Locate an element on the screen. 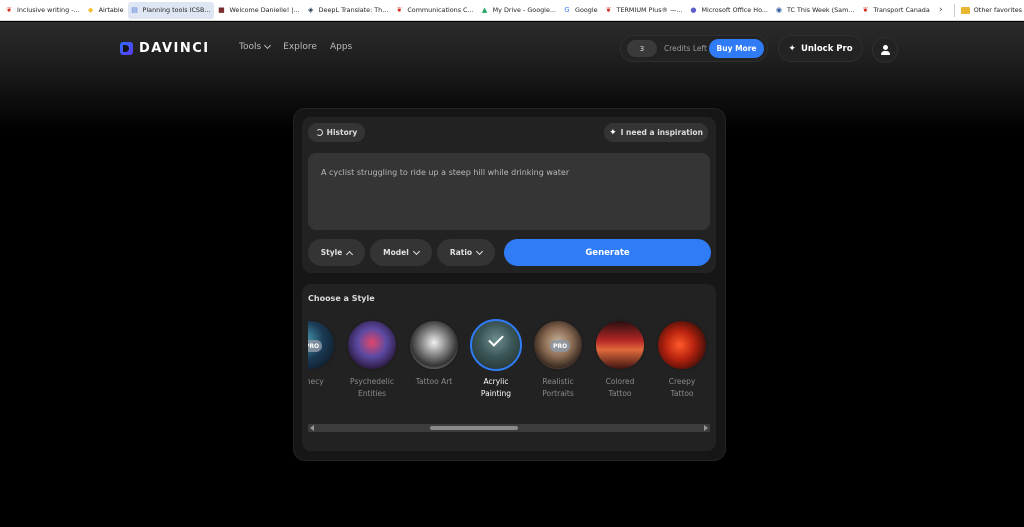 The height and width of the screenshot is (527, 1024). bookmark-item: G Google is located at coordinates (581, 10).